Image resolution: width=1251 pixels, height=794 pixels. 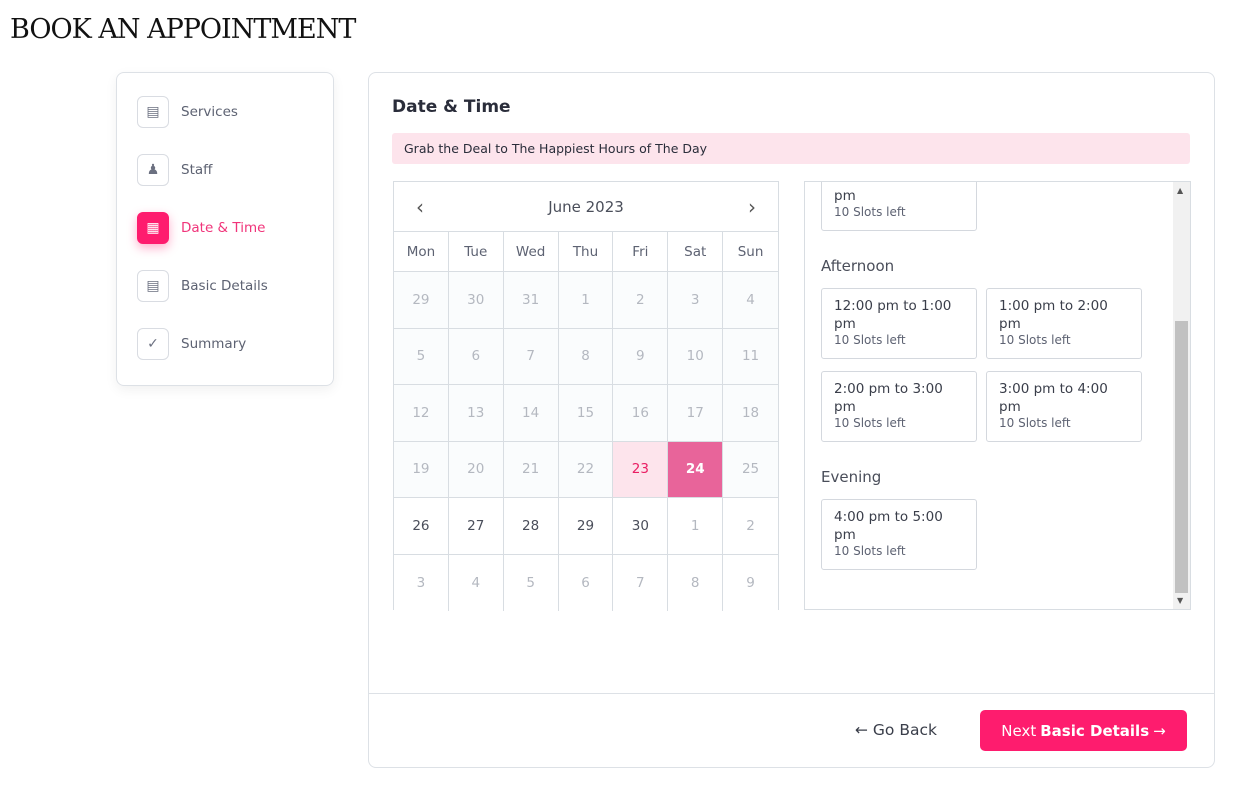 I want to click on calendar-day: 10, so click(x=696, y=356).